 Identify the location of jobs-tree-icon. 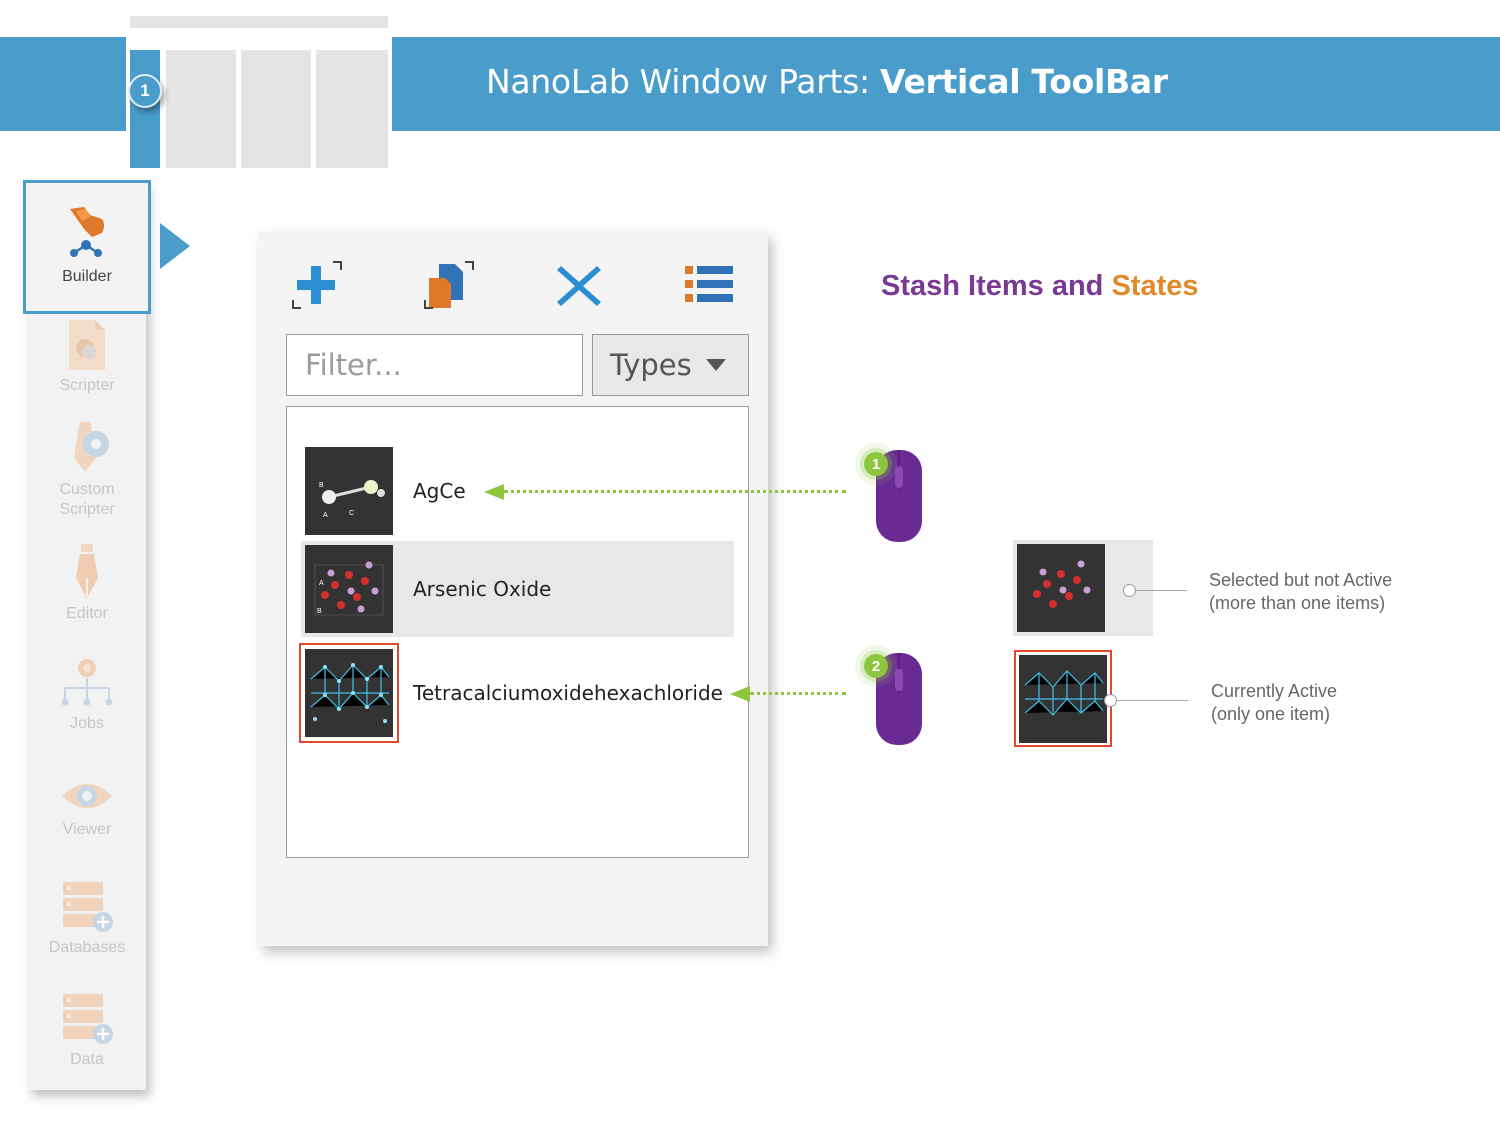
(87, 682).